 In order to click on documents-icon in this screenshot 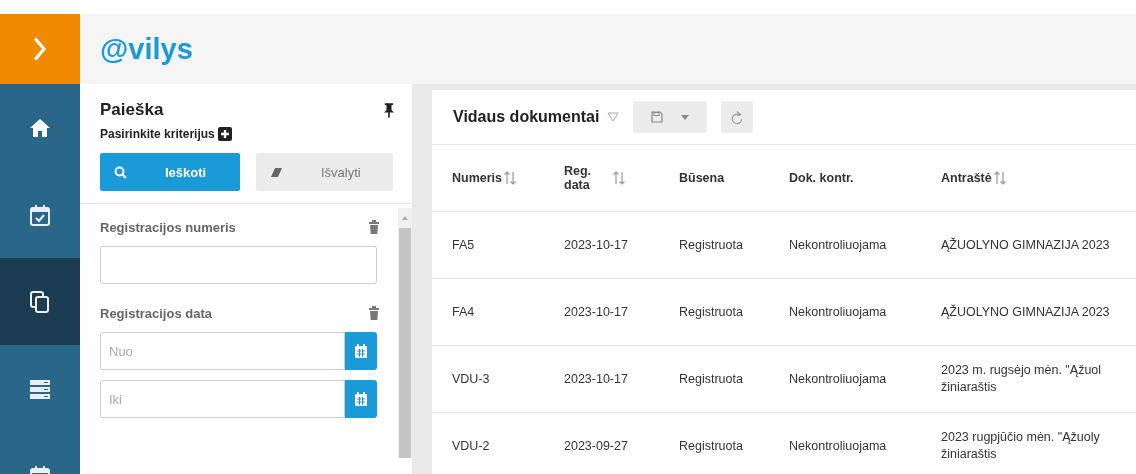, I will do `click(40, 301)`.